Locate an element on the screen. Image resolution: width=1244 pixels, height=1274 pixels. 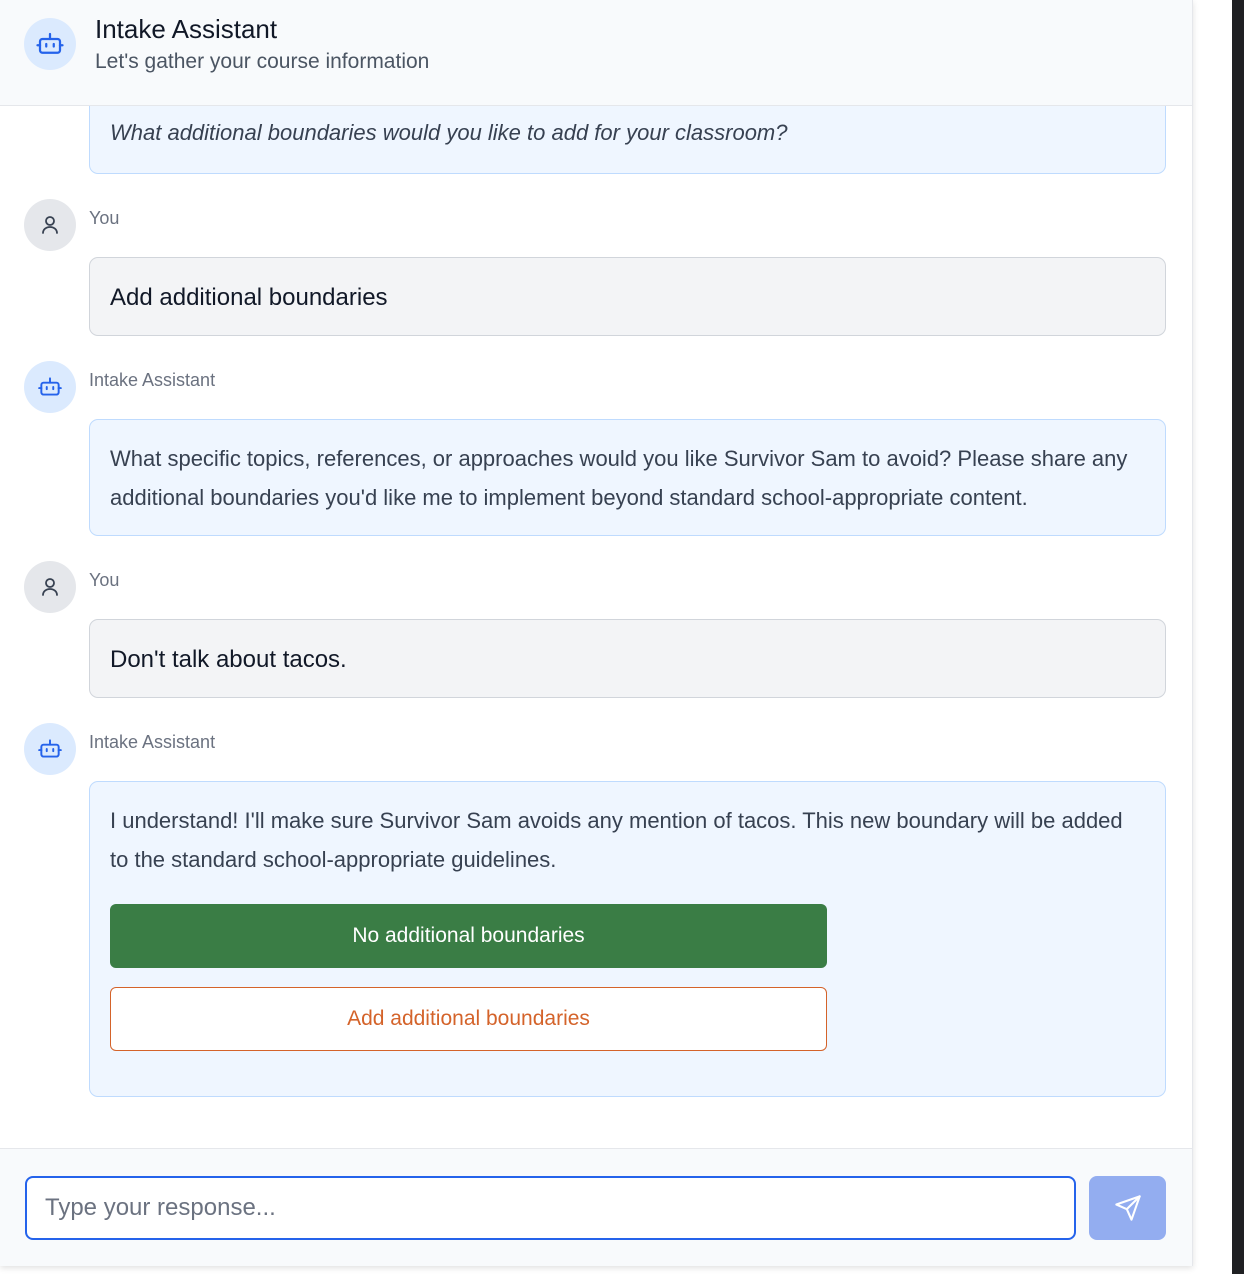
header-title: Intake Assistant is located at coordinates (186, 29).